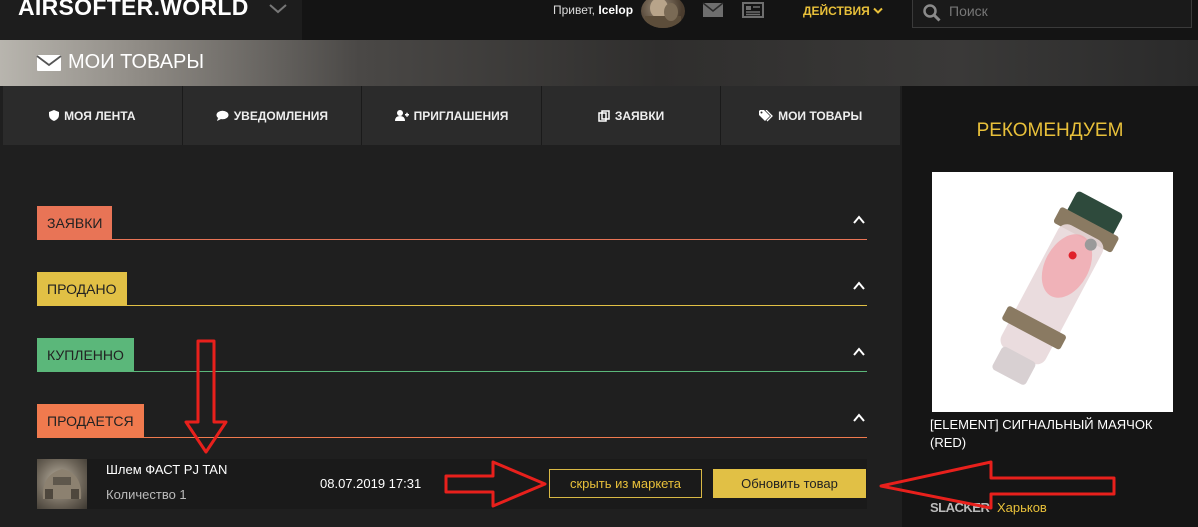  What do you see at coordinates (146, 494) in the screenshot?
I see `product-quantity: Количество 1` at bounding box center [146, 494].